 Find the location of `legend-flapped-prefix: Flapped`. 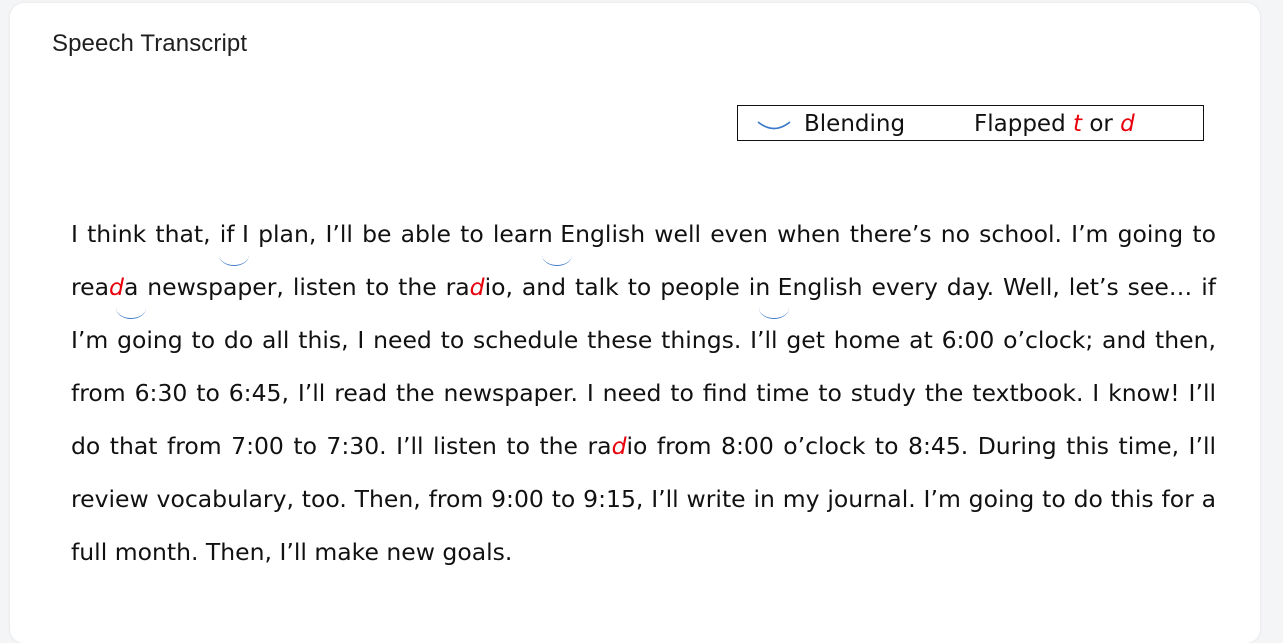

legend-flapped-prefix: Flapped is located at coordinates (1023, 124).